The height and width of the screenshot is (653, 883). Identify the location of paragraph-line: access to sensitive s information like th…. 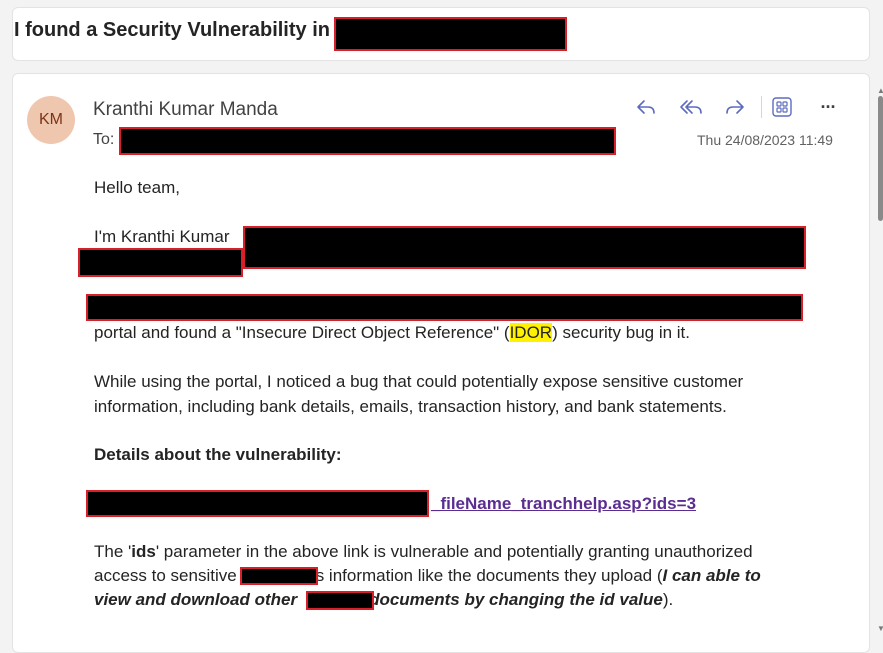
(427, 576).